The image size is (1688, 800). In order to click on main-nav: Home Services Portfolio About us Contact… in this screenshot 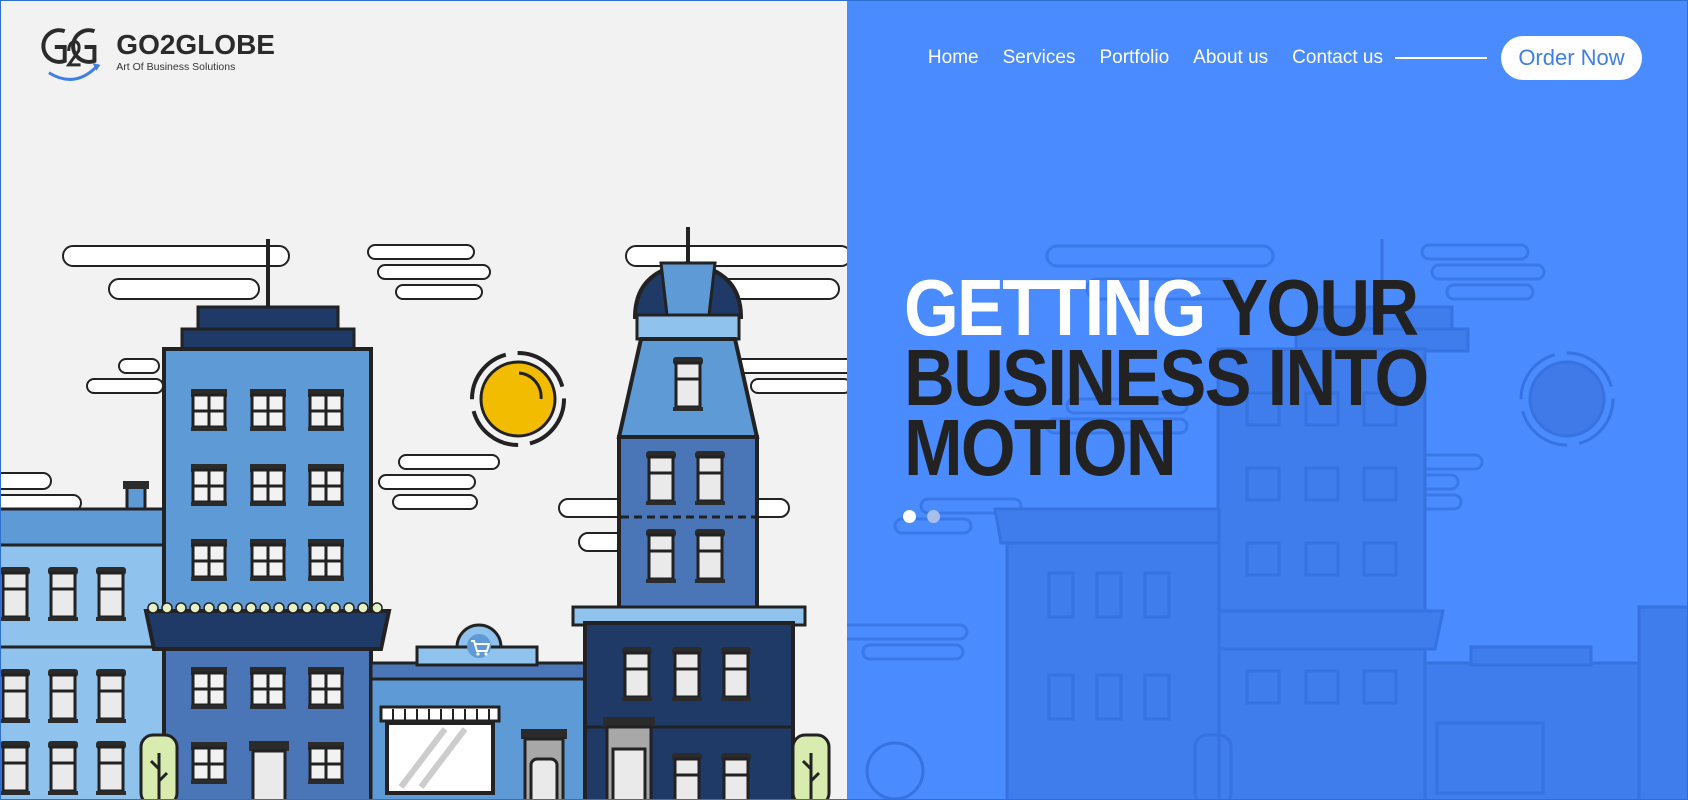, I will do `click(1285, 58)`.